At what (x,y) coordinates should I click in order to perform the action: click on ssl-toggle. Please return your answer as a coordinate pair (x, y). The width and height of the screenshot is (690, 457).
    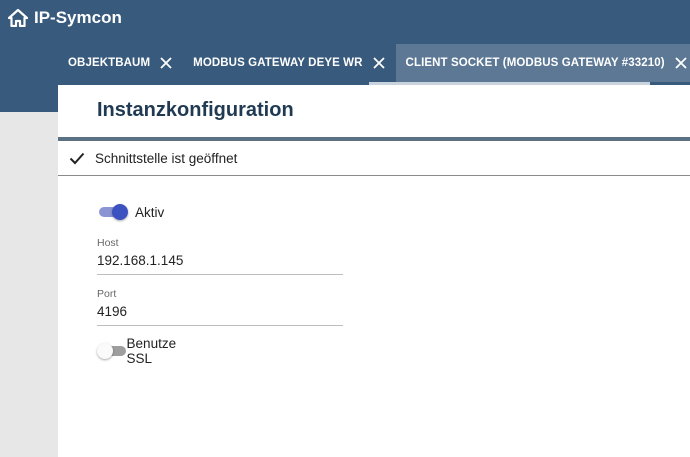
    Looking at the image, I should click on (111, 351).